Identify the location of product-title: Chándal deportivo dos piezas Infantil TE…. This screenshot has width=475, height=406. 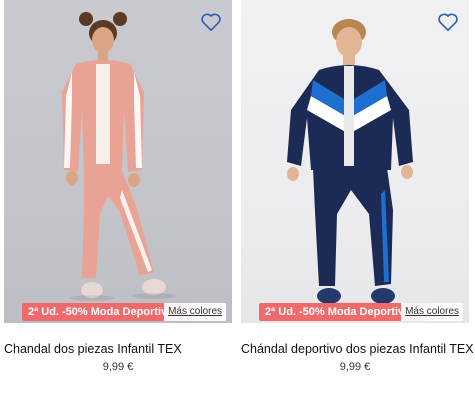
(357, 349).